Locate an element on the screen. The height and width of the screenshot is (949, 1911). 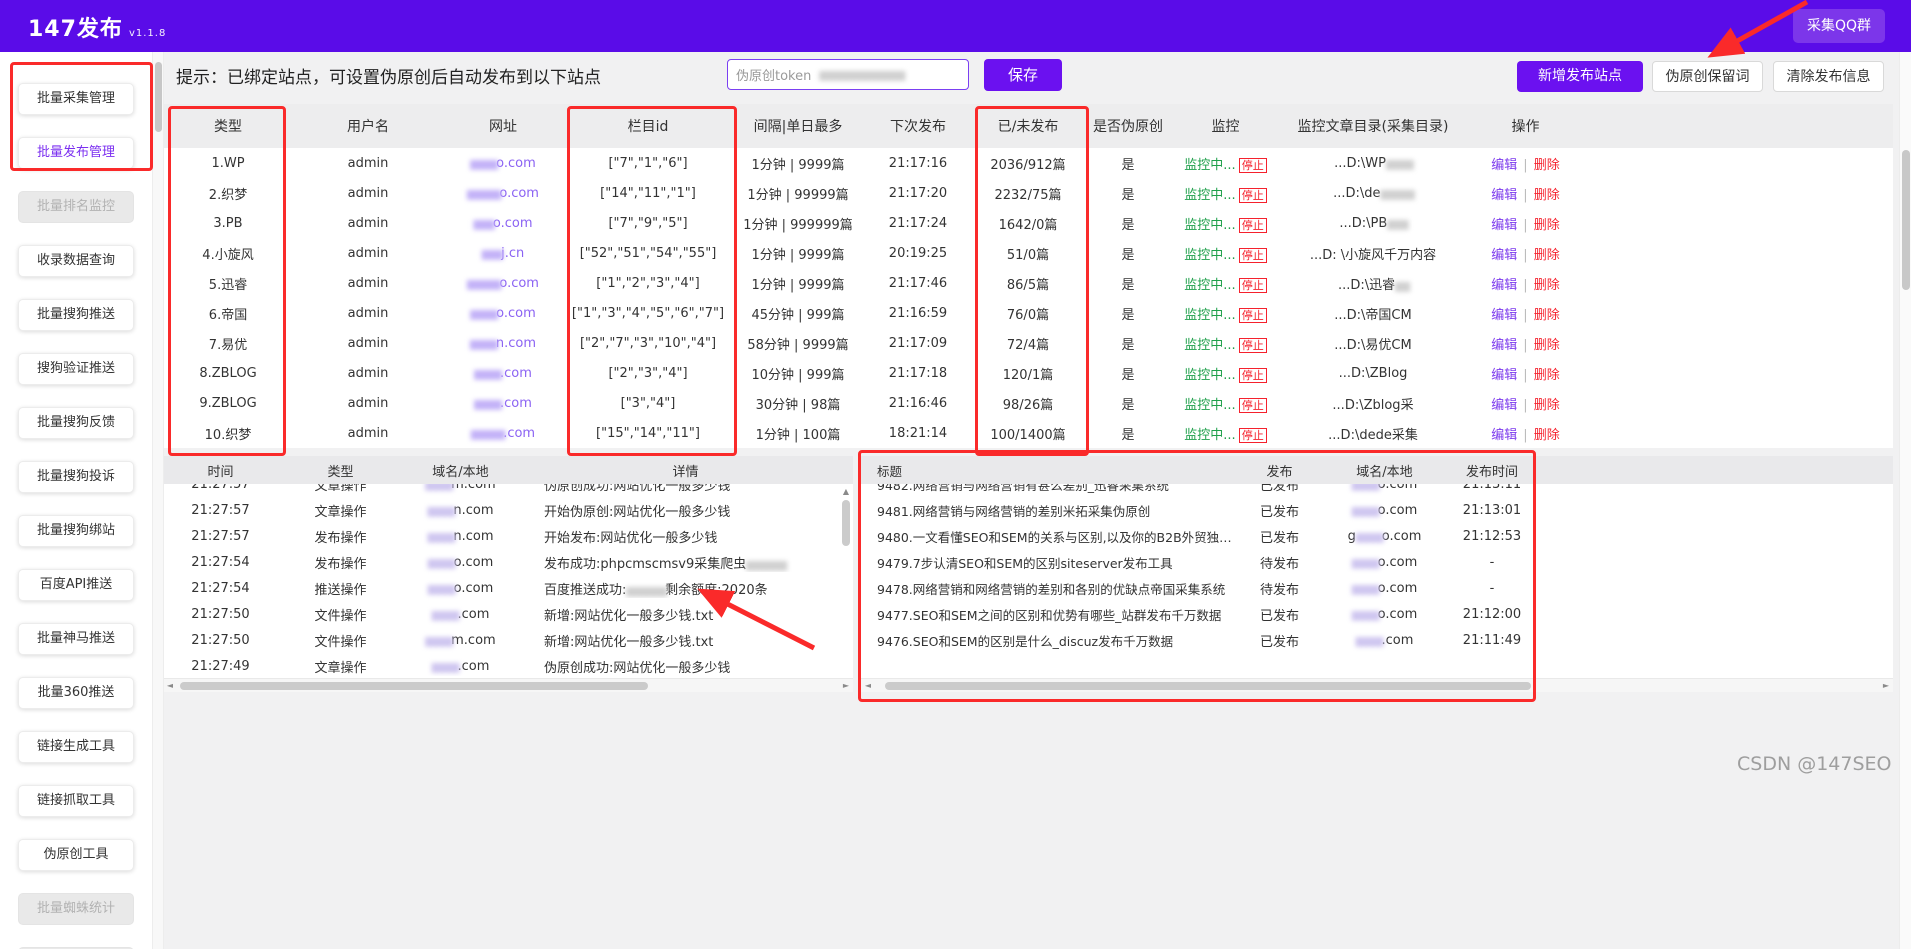
page-scrollbar is located at coordinates (1905, 500).